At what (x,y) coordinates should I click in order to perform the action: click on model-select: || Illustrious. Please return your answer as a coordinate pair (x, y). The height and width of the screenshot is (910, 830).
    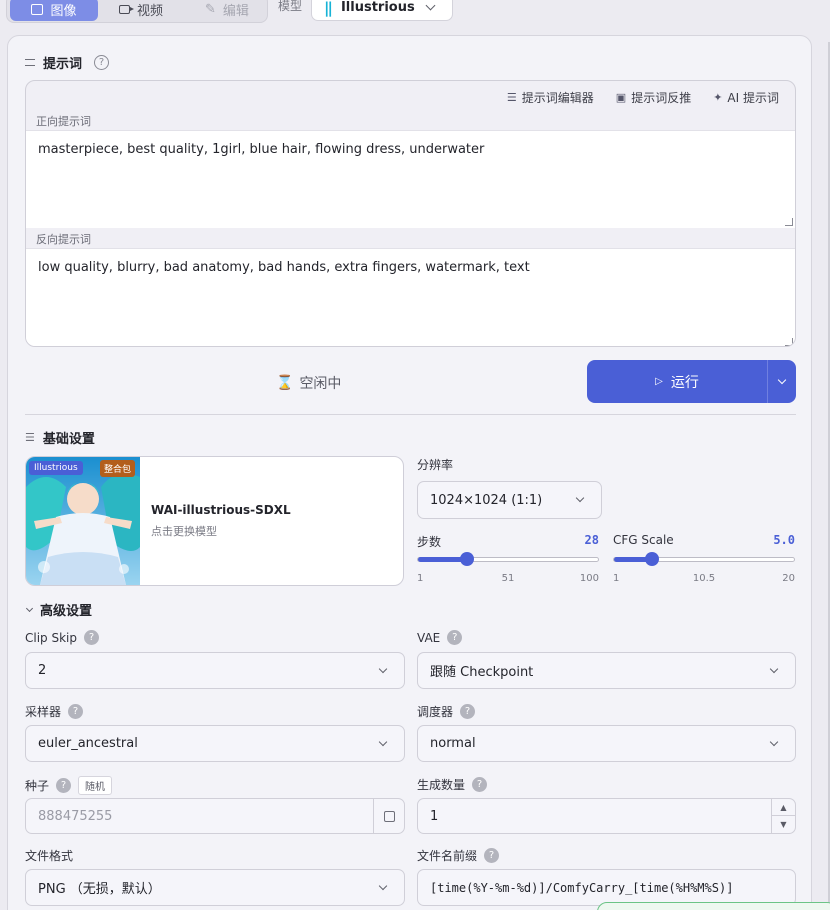
    Looking at the image, I should click on (382, 10).